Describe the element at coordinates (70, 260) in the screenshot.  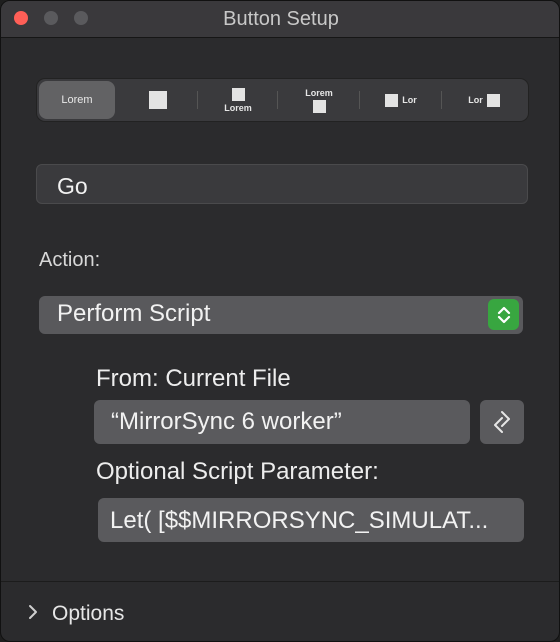
I see `action-label: Action:` at that location.